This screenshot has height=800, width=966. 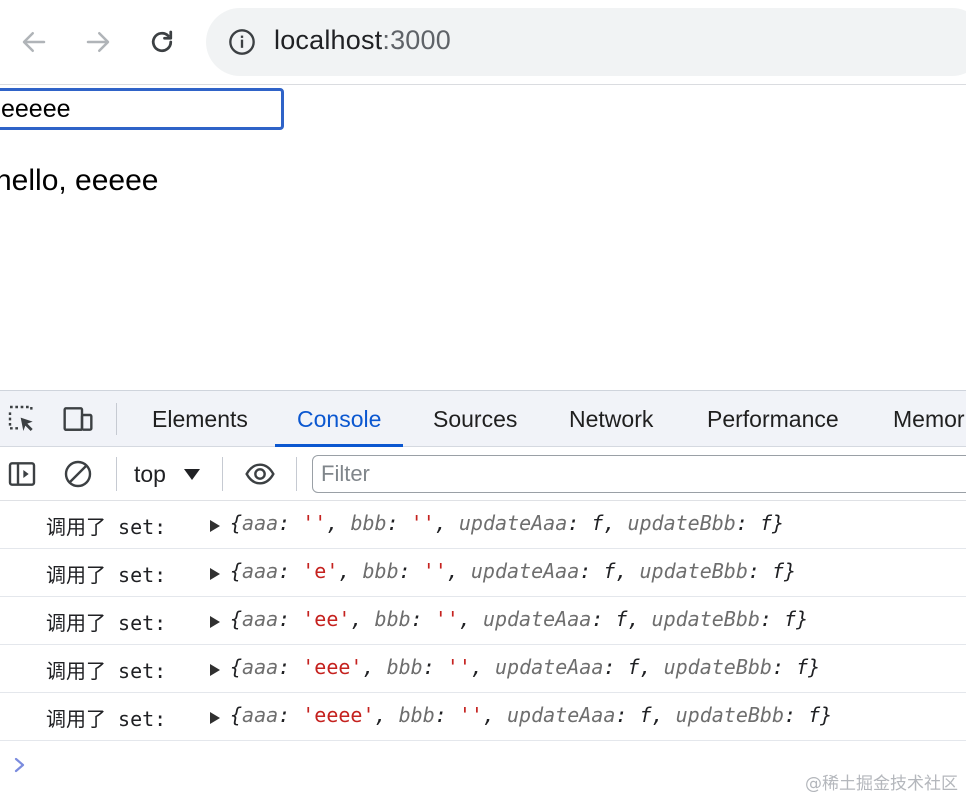 What do you see at coordinates (22, 474) in the screenshot?
I see `sidebar-toggle-icon` at bounding box center [22, 474].